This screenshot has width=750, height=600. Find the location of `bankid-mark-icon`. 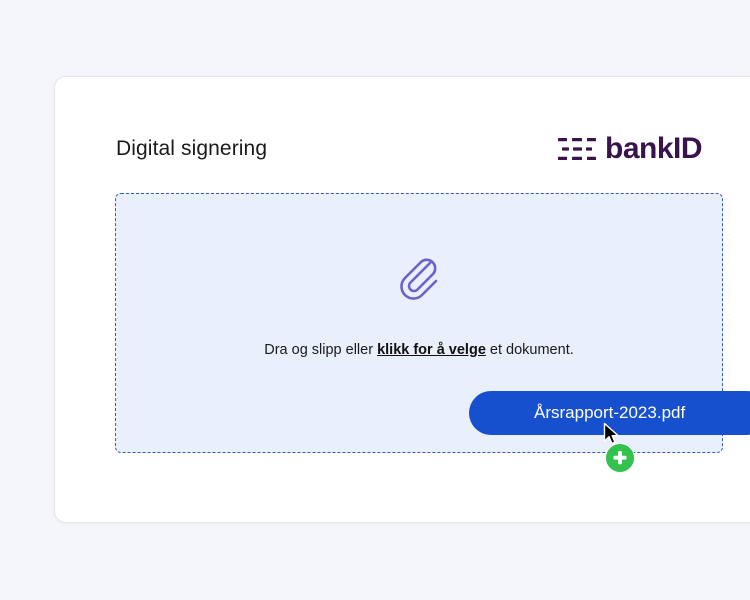

bankid-mark-icon is located at coordinates (577, 149).